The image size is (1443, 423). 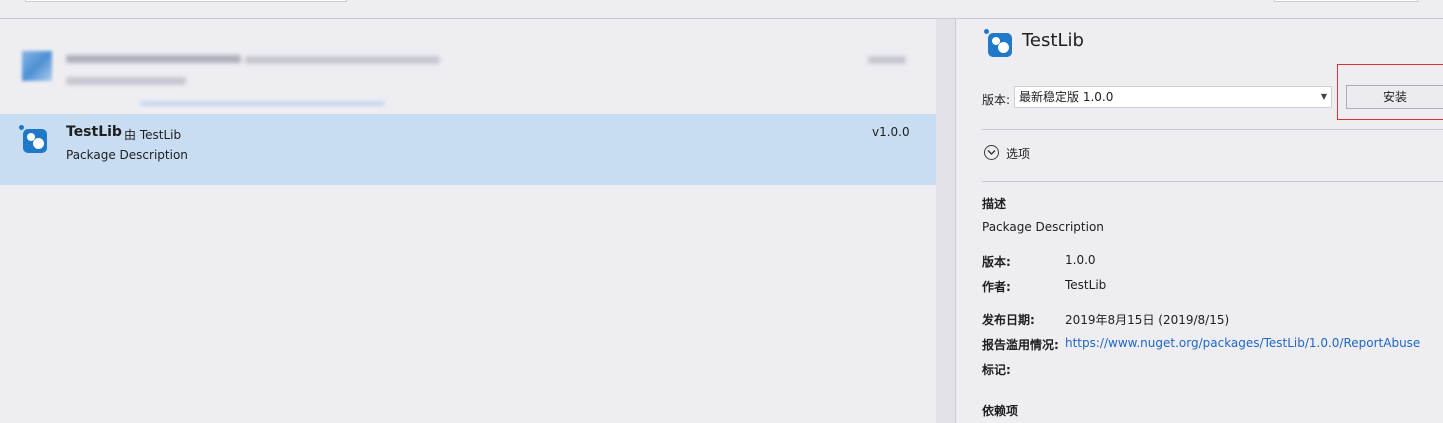 I want to click on meta-version-key: 版本:, so click(x=996, y=262).